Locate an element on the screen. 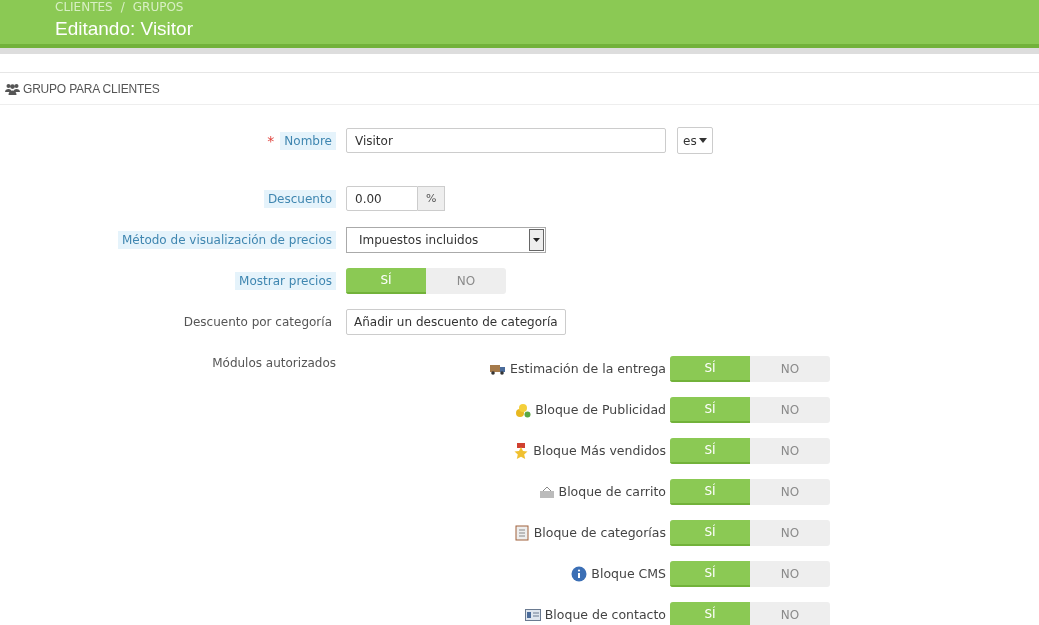 The image size is (1039, 625). page-title: Editando: Visitor is located at coordinates (124, 29).